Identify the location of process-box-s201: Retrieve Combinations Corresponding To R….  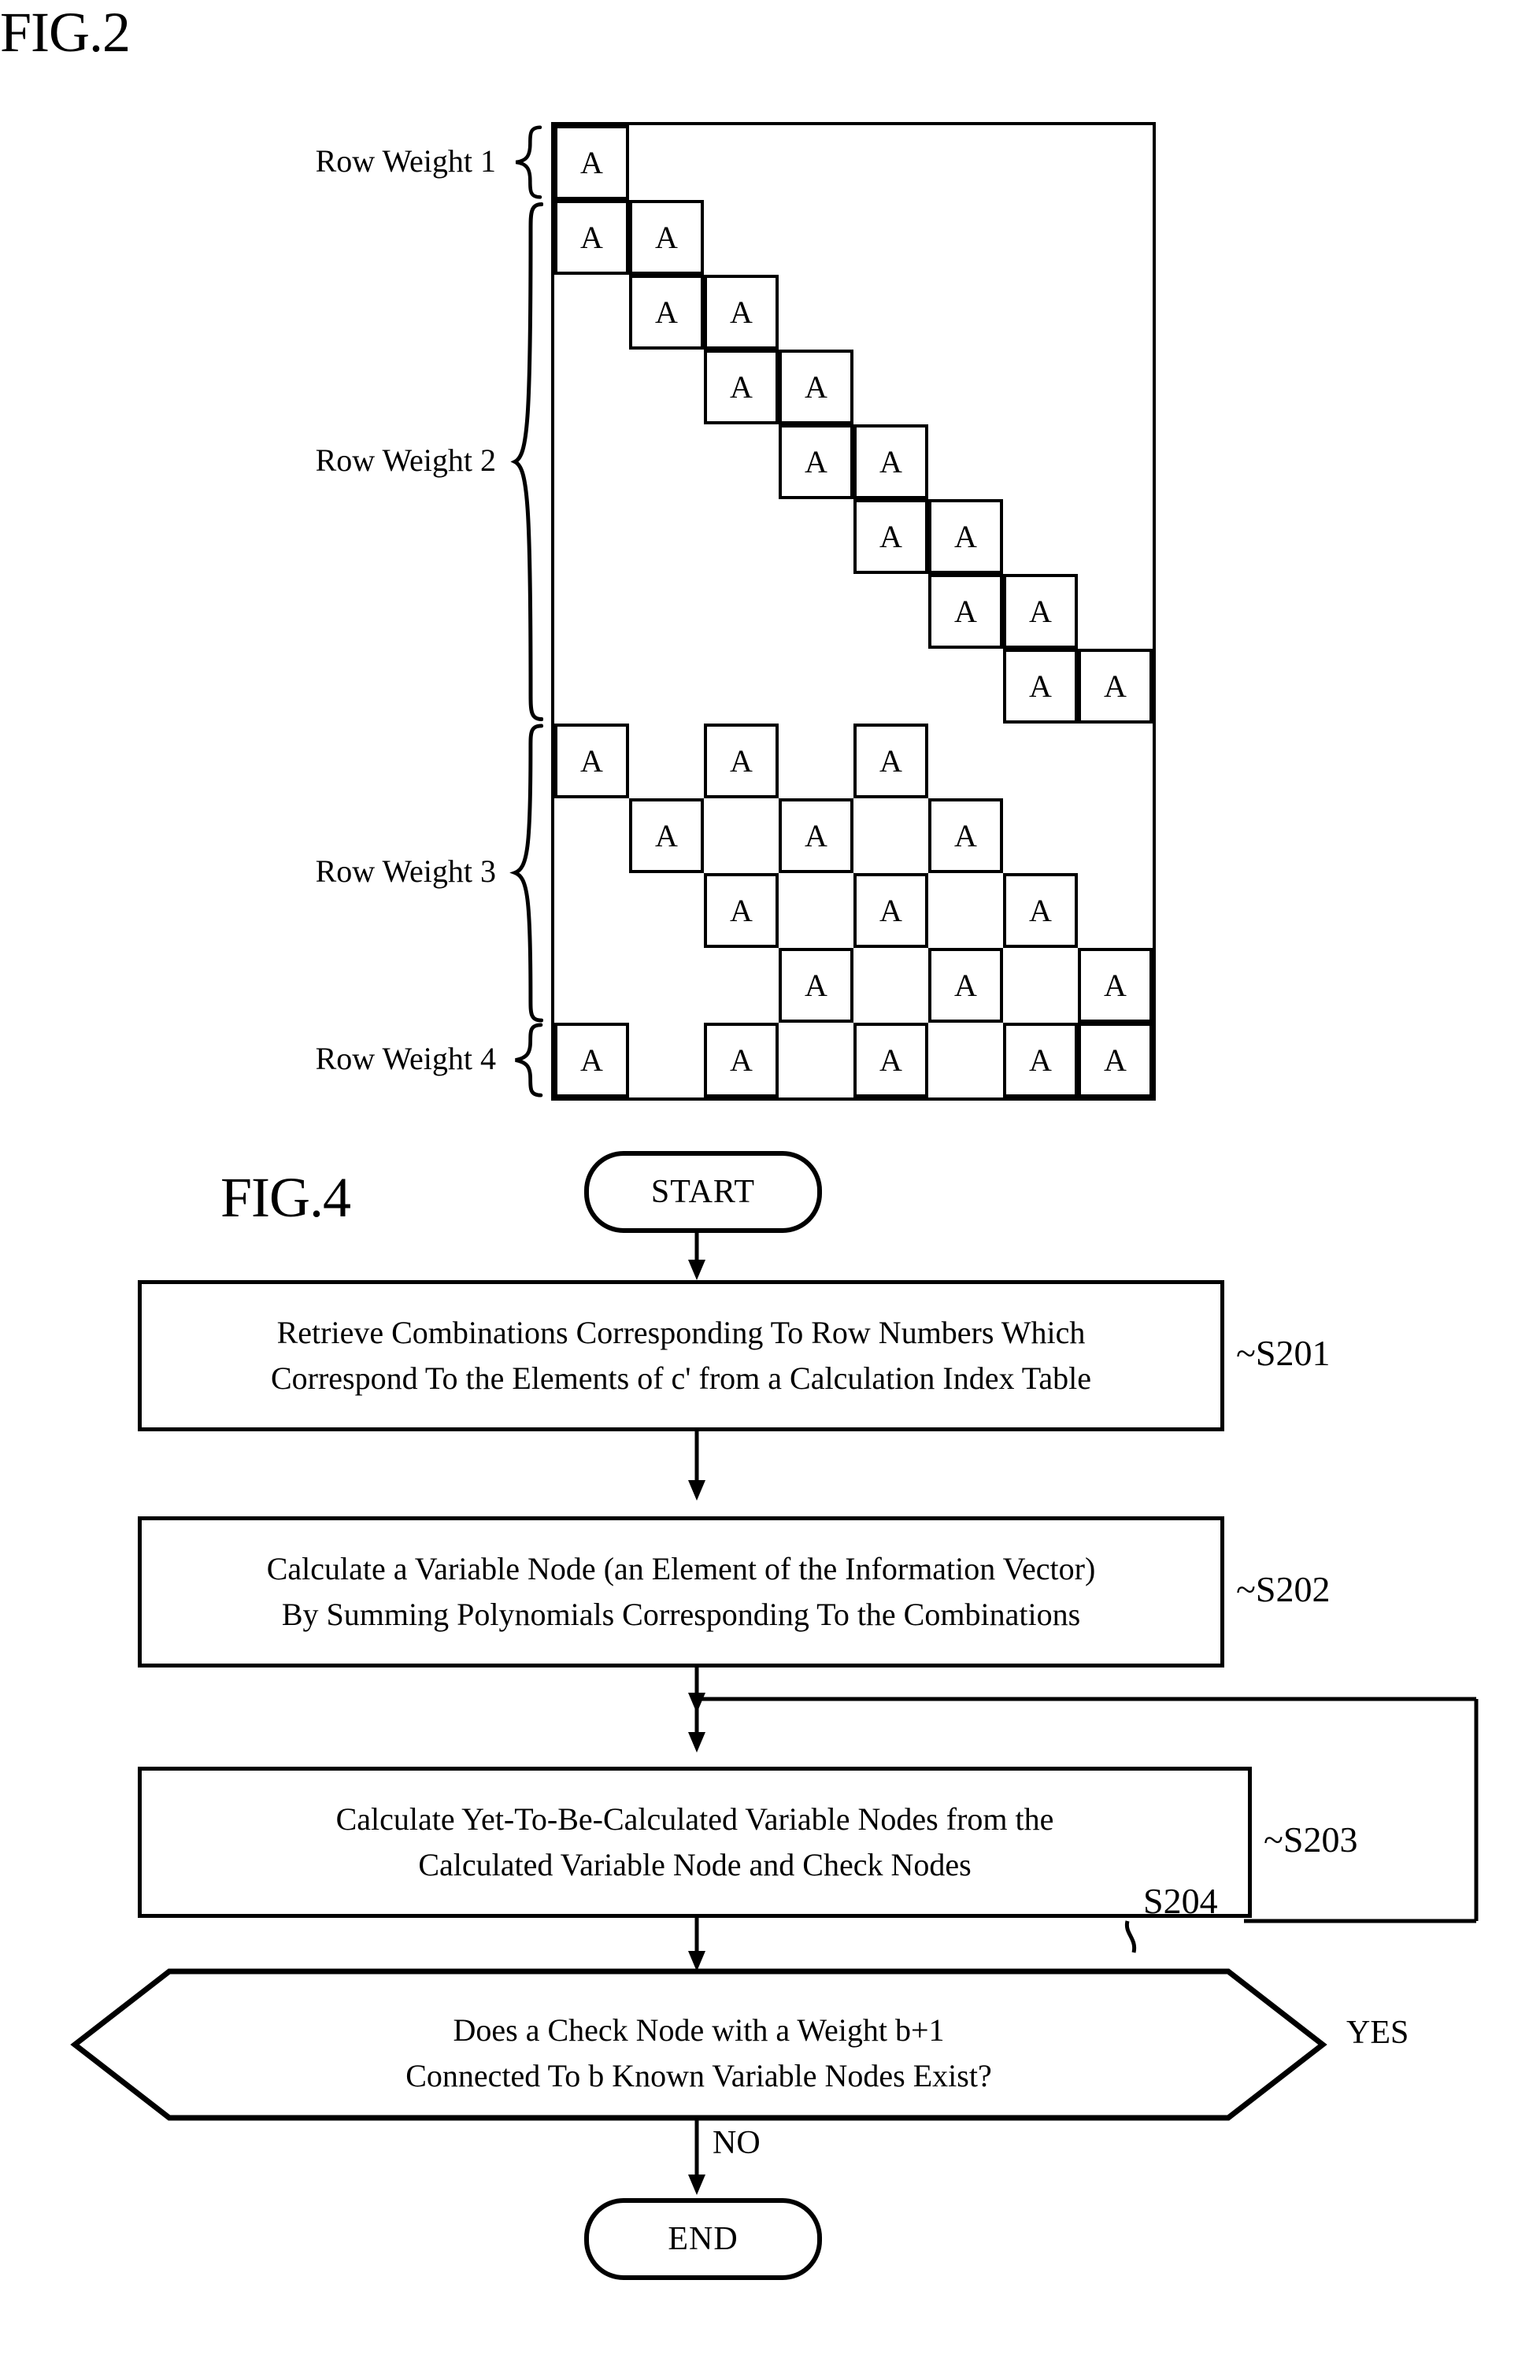
(681, 1355).